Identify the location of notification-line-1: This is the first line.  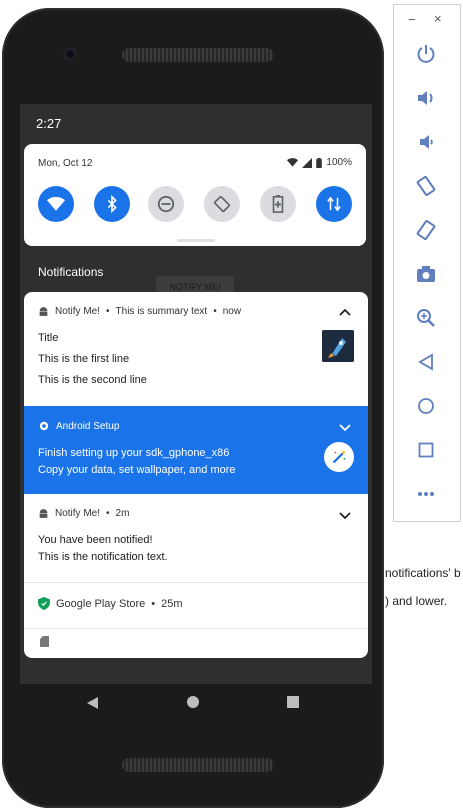
(84, 359).